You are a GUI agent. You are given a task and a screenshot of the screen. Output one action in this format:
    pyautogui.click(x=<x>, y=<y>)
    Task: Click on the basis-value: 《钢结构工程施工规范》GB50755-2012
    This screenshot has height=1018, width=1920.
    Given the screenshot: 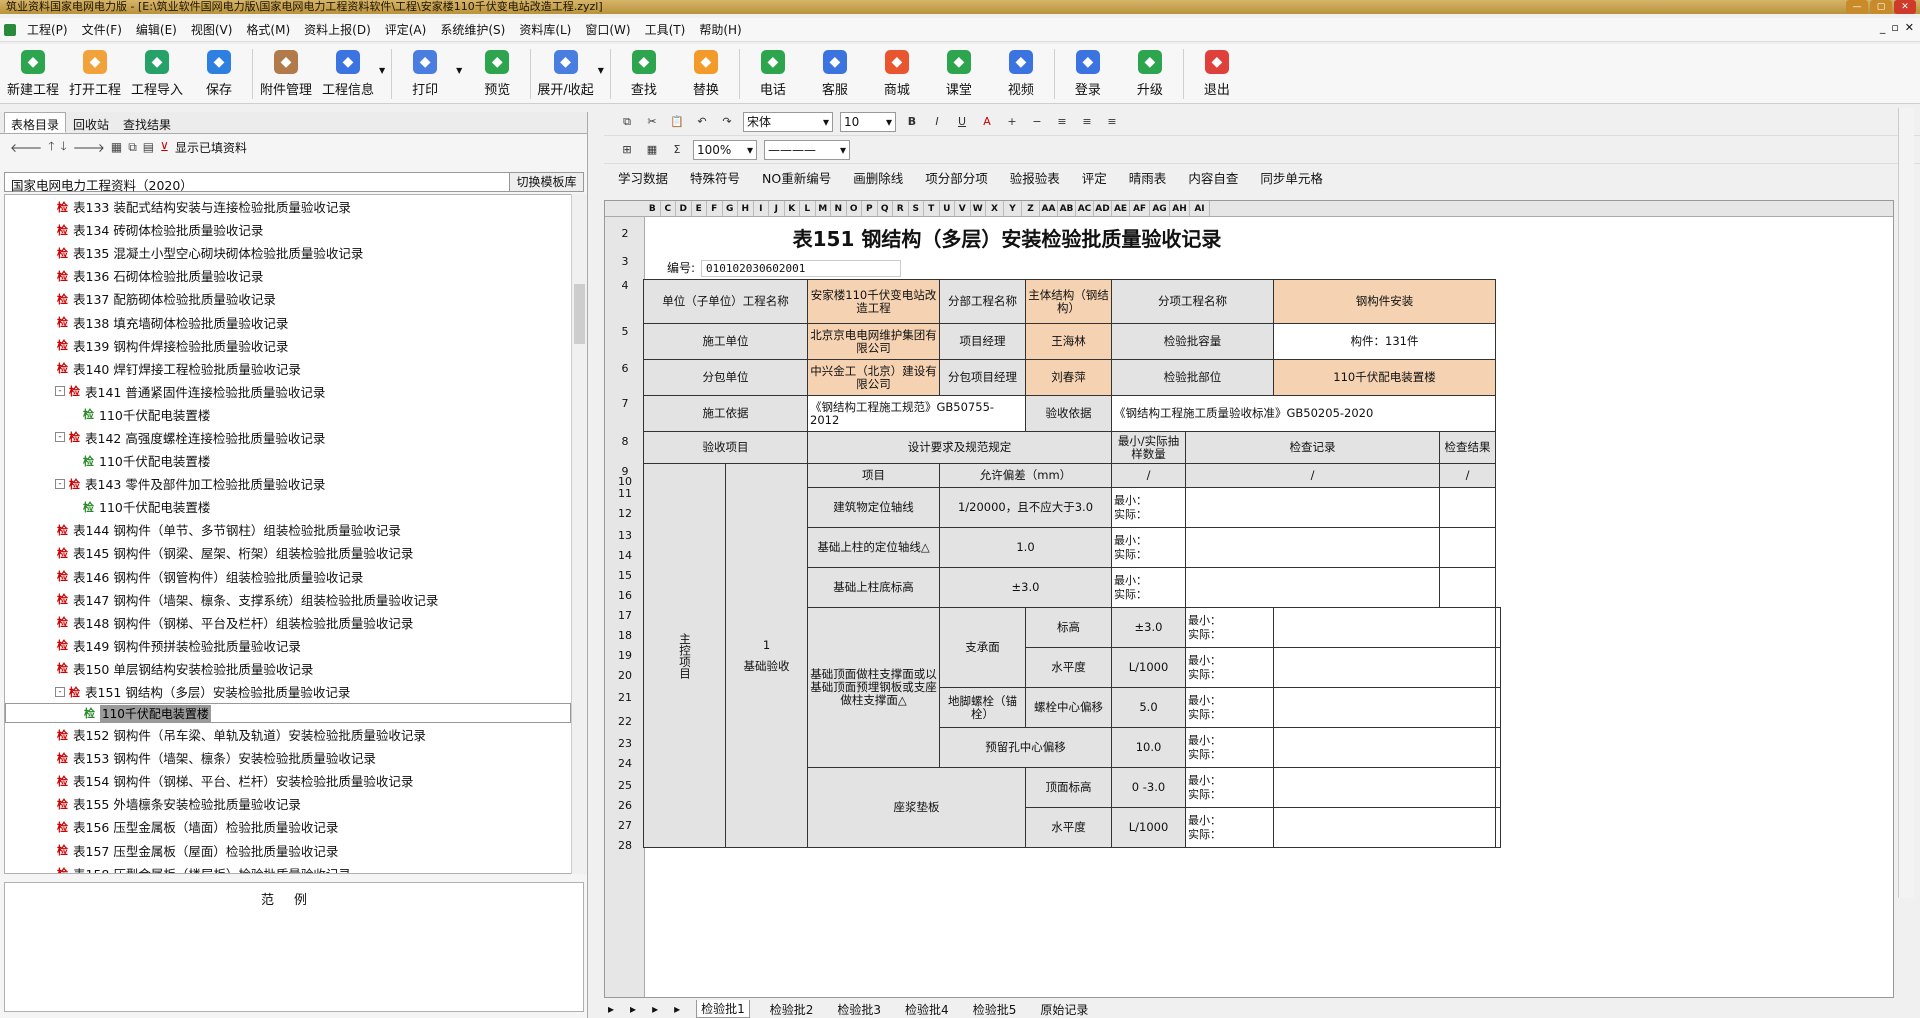 What is the action you would take?
    pyautogui.click(x=916, y=413)
    